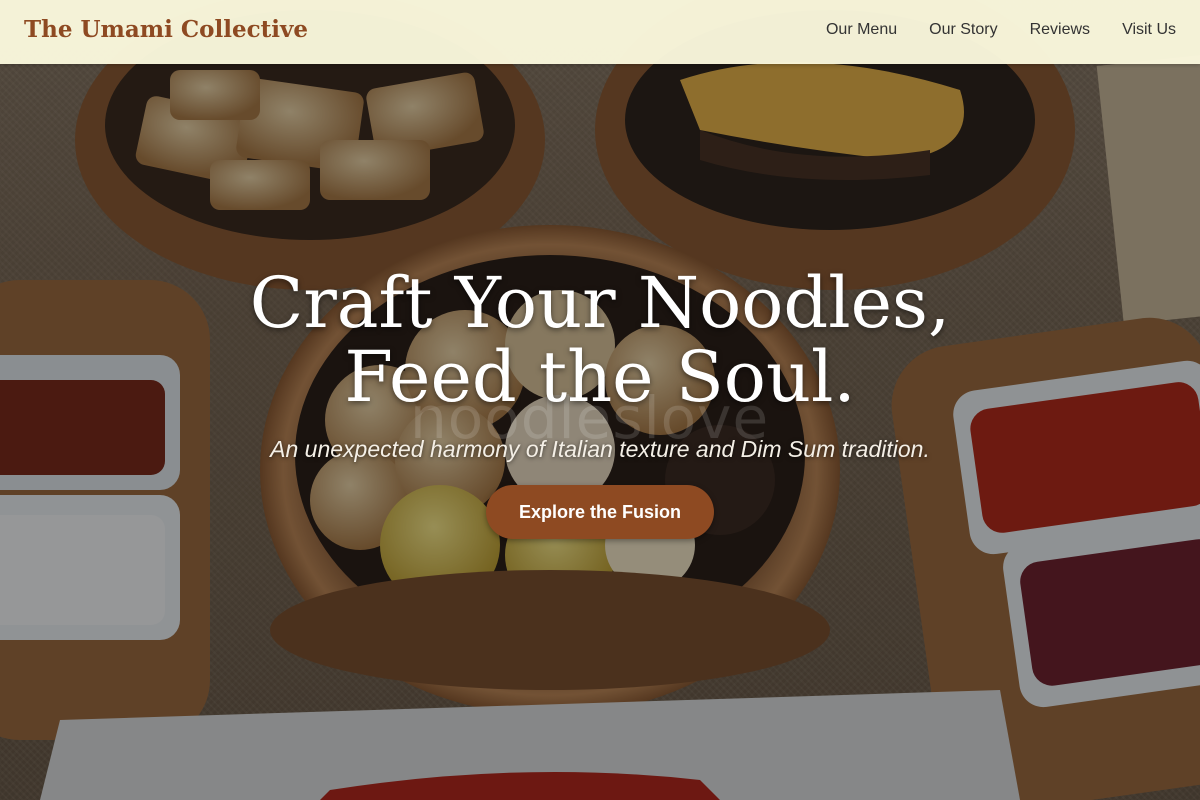  Describe the element at coordinates (600, 512) in the screenshot. I see `explore-fusion-button: Explore the Fusion` at that location.